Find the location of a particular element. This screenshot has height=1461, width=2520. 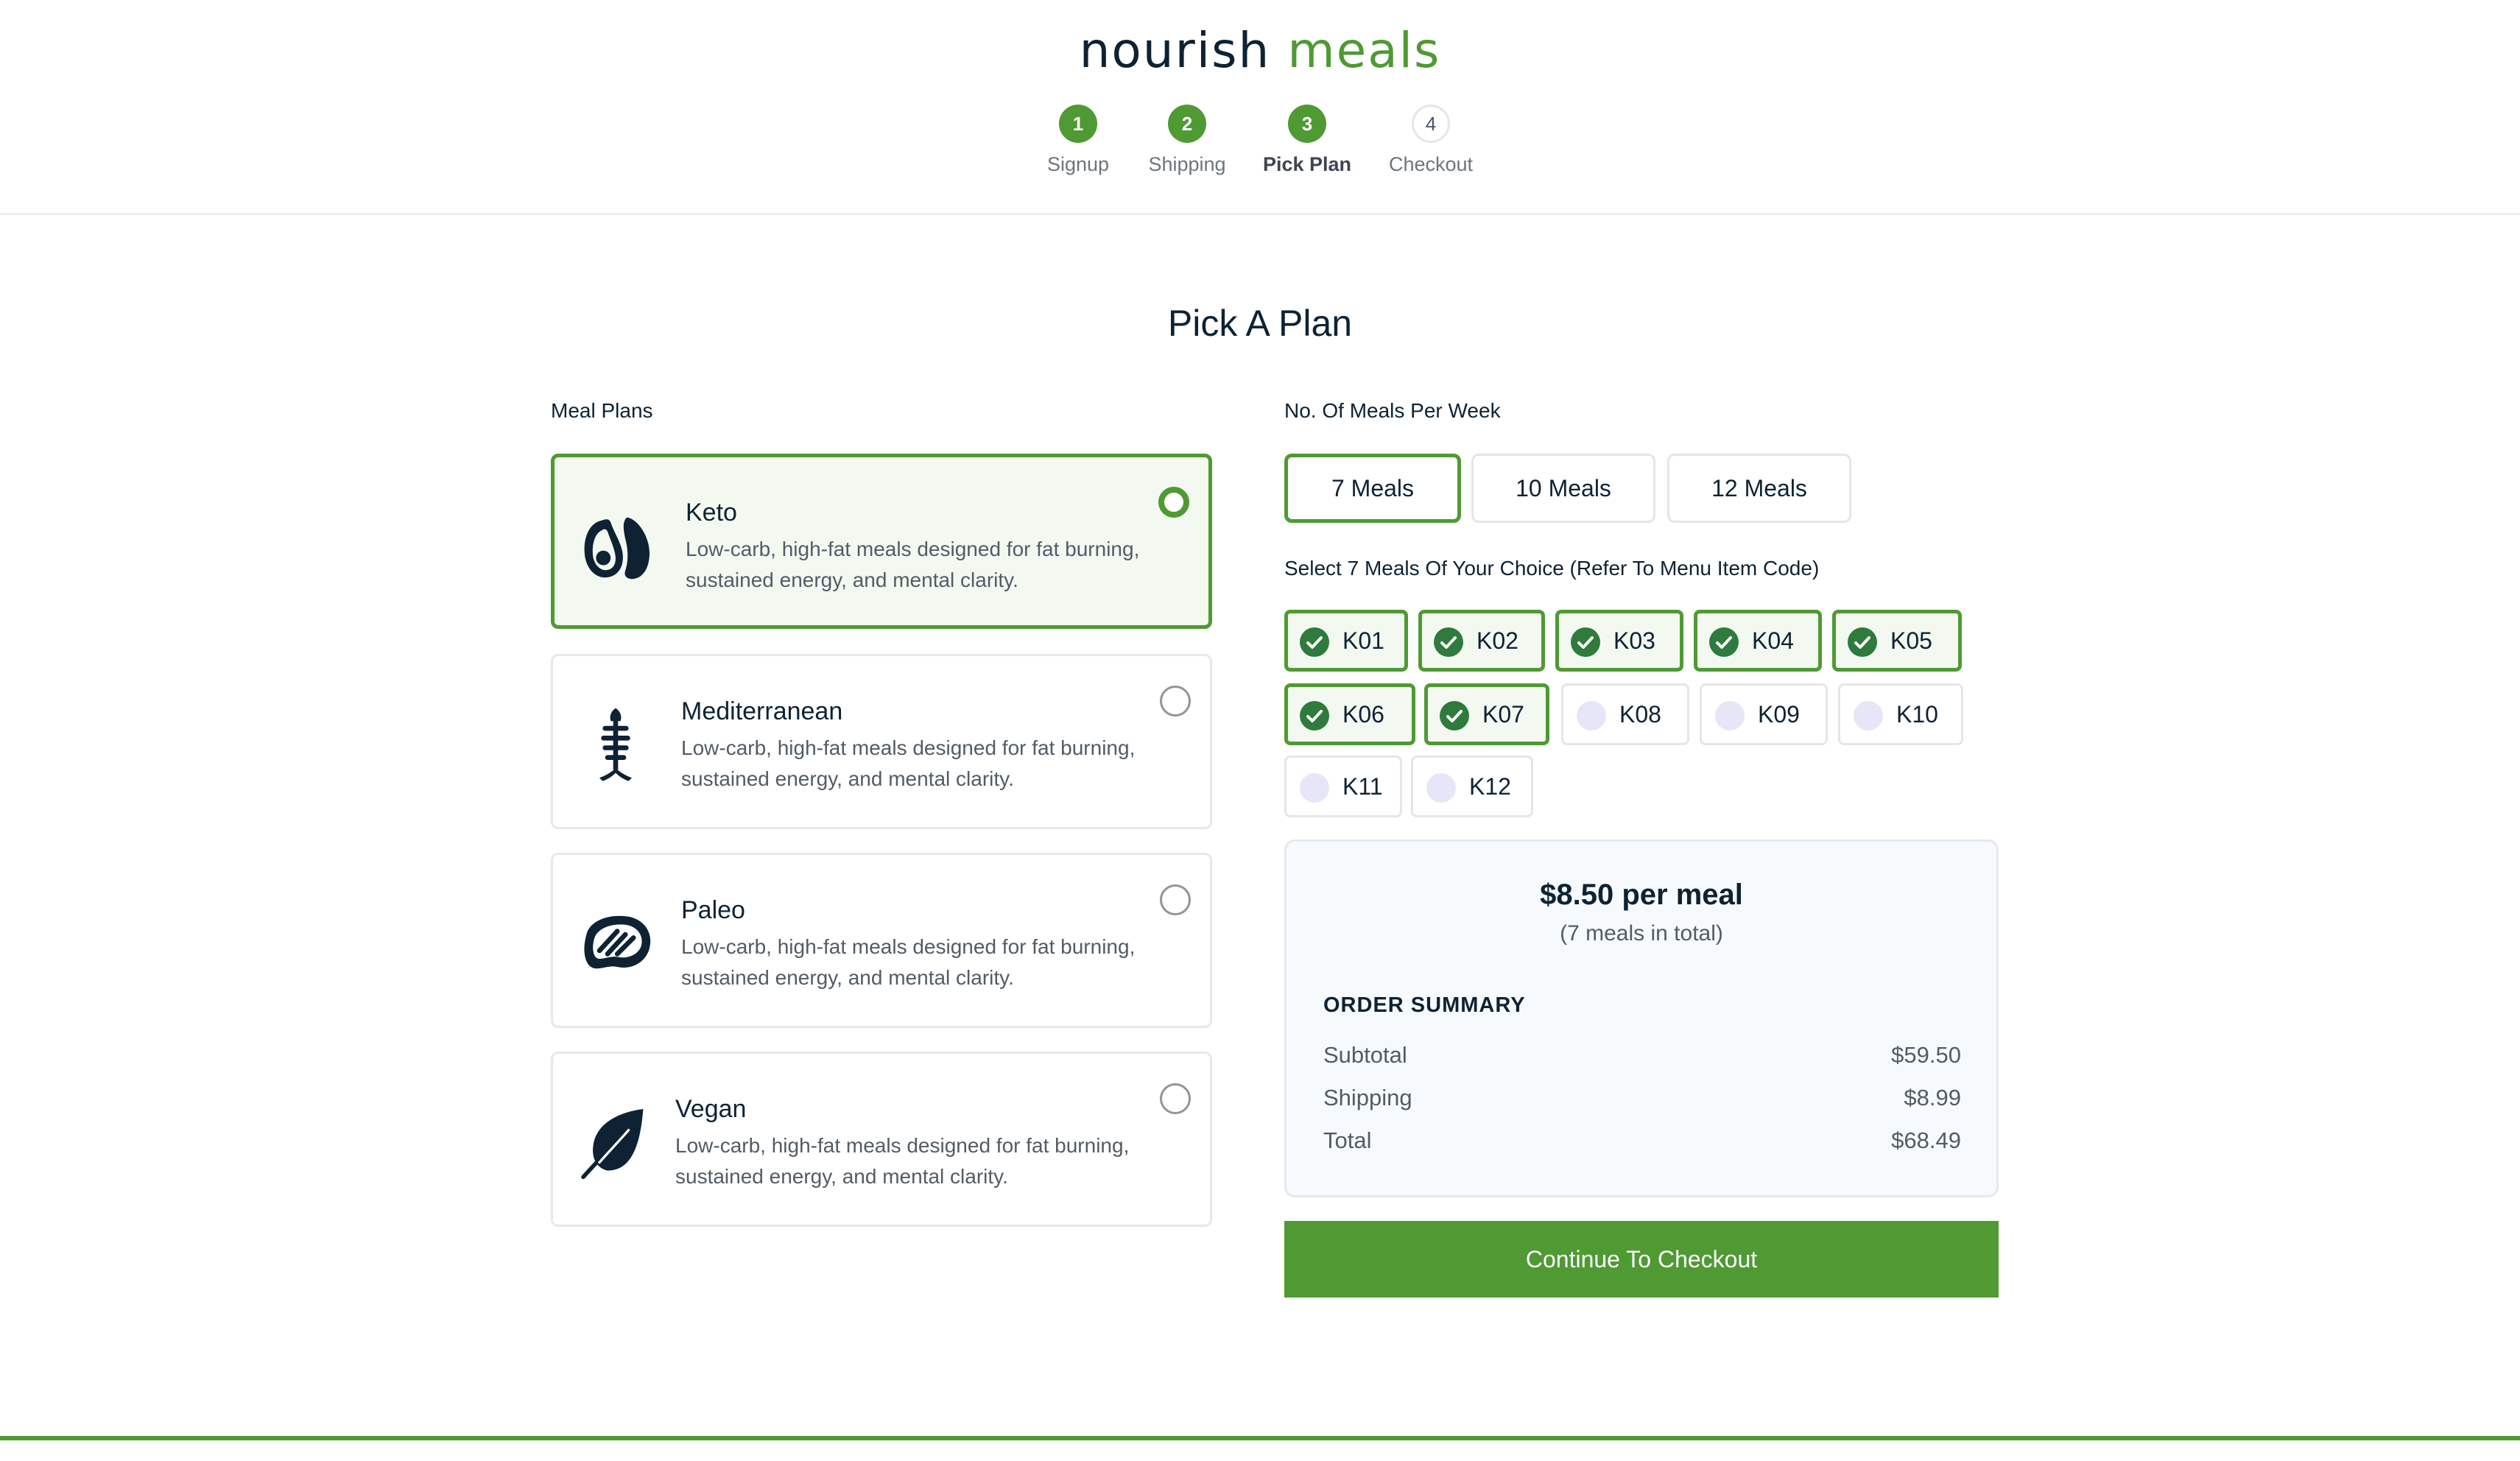

meal-code: K04 is located at coordinates (1773, 641).